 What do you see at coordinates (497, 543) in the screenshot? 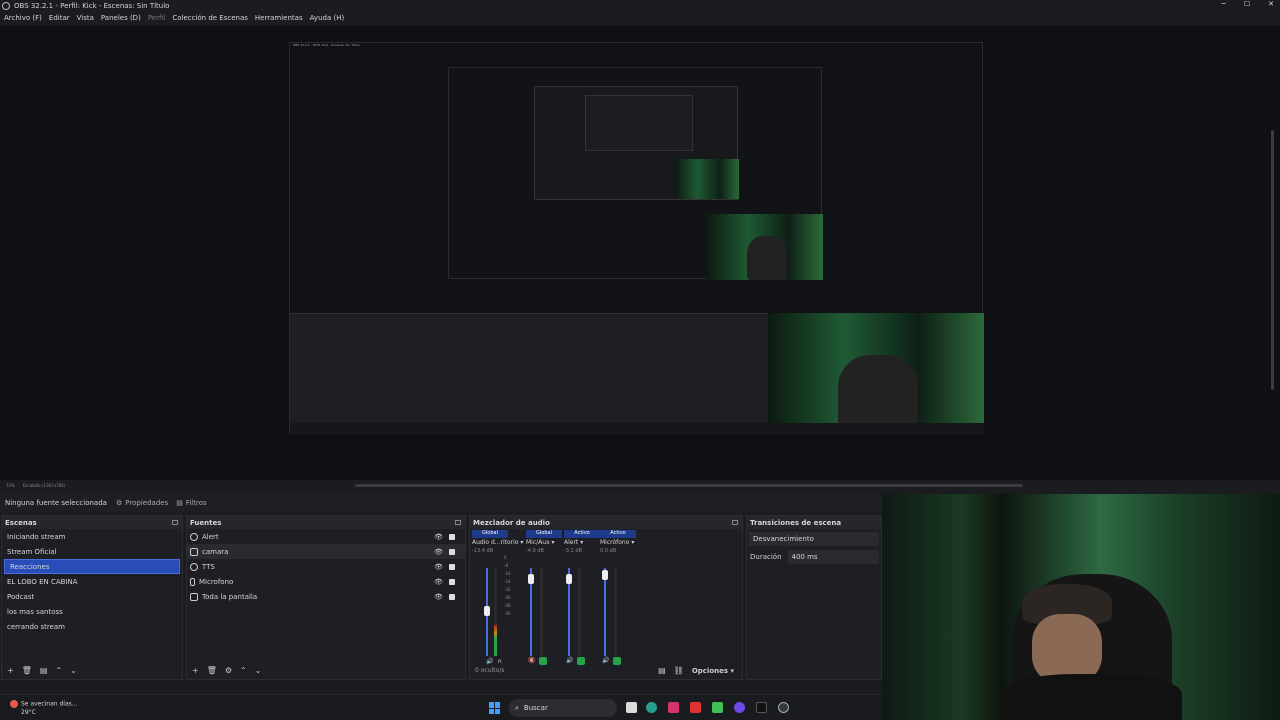
I see `channel-name: Audio d...ritorio ▾` at bounding box center [497, 543].